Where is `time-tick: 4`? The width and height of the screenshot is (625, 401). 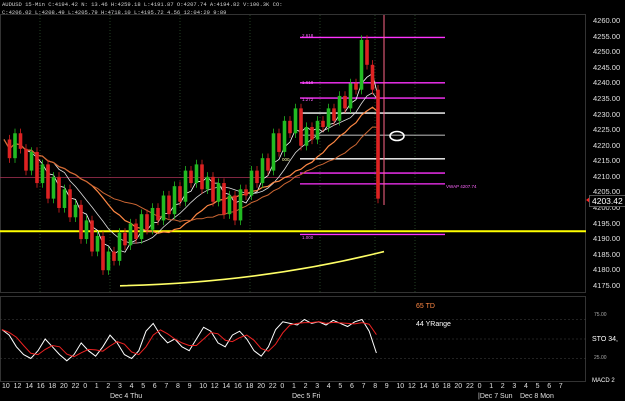
time-tick: 4 is located at coordinates (131, 386).